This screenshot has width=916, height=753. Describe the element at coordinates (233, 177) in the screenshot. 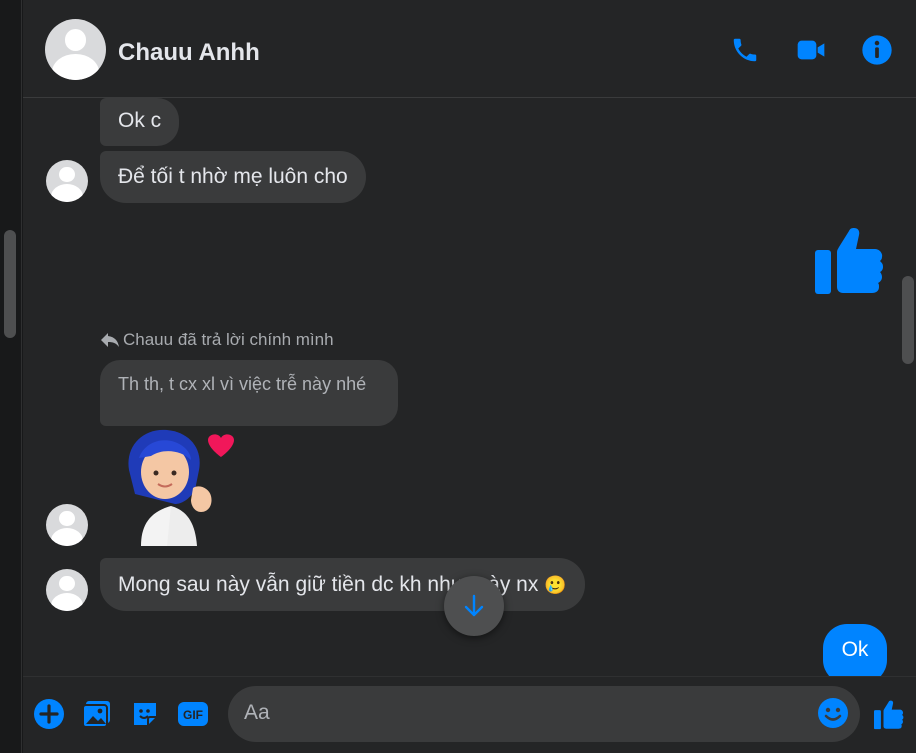

I see `received-message: Để tối t nhờ mẹ luôn cho` at that location.